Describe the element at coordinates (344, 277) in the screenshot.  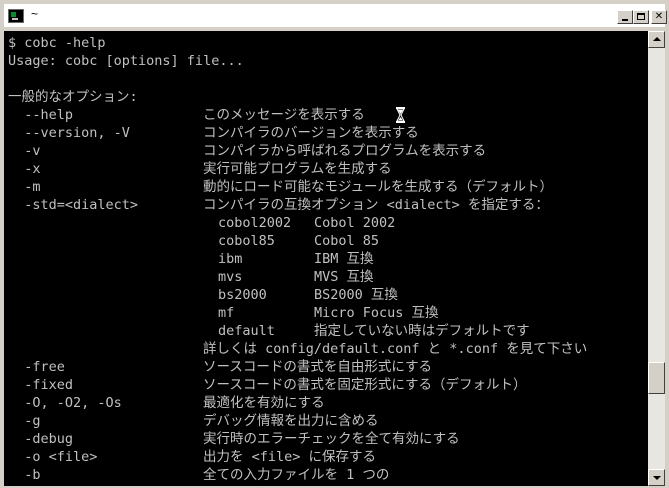
I see `dialect-desc: MVS 互換` at that location.